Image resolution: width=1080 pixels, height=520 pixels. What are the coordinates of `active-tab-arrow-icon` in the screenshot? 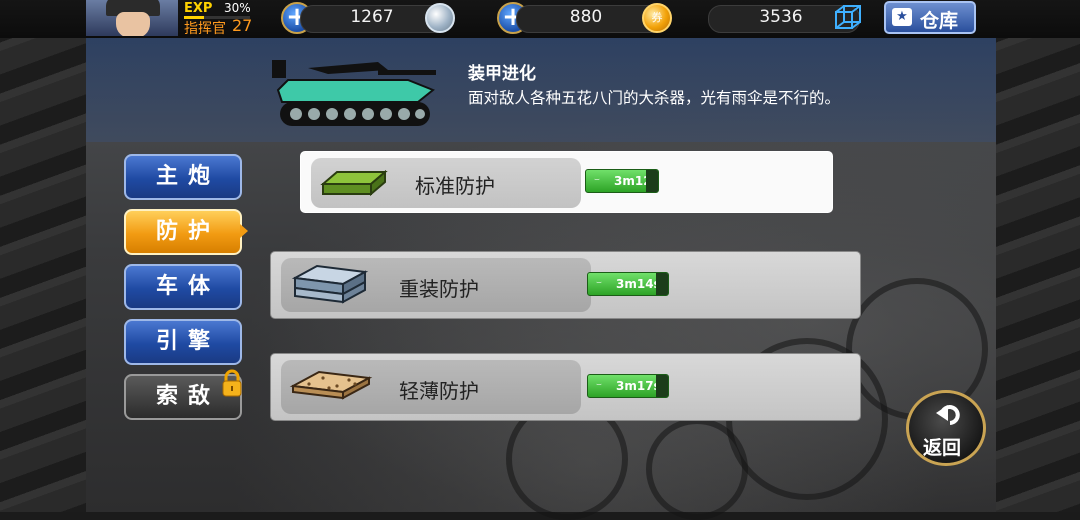 It's located at (244, 231).